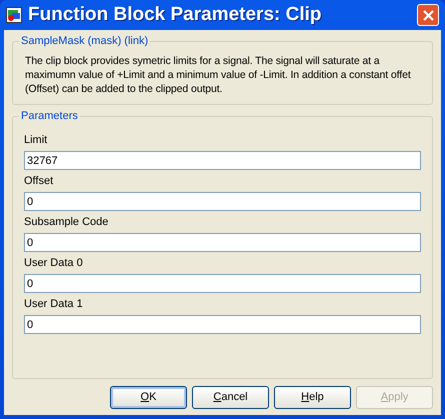 This screenshot has width=445, height=419. What do you see at coordinates (39, 181) in the screenshot?
I see `field-label: Offset` at bounding box center [39, 181].